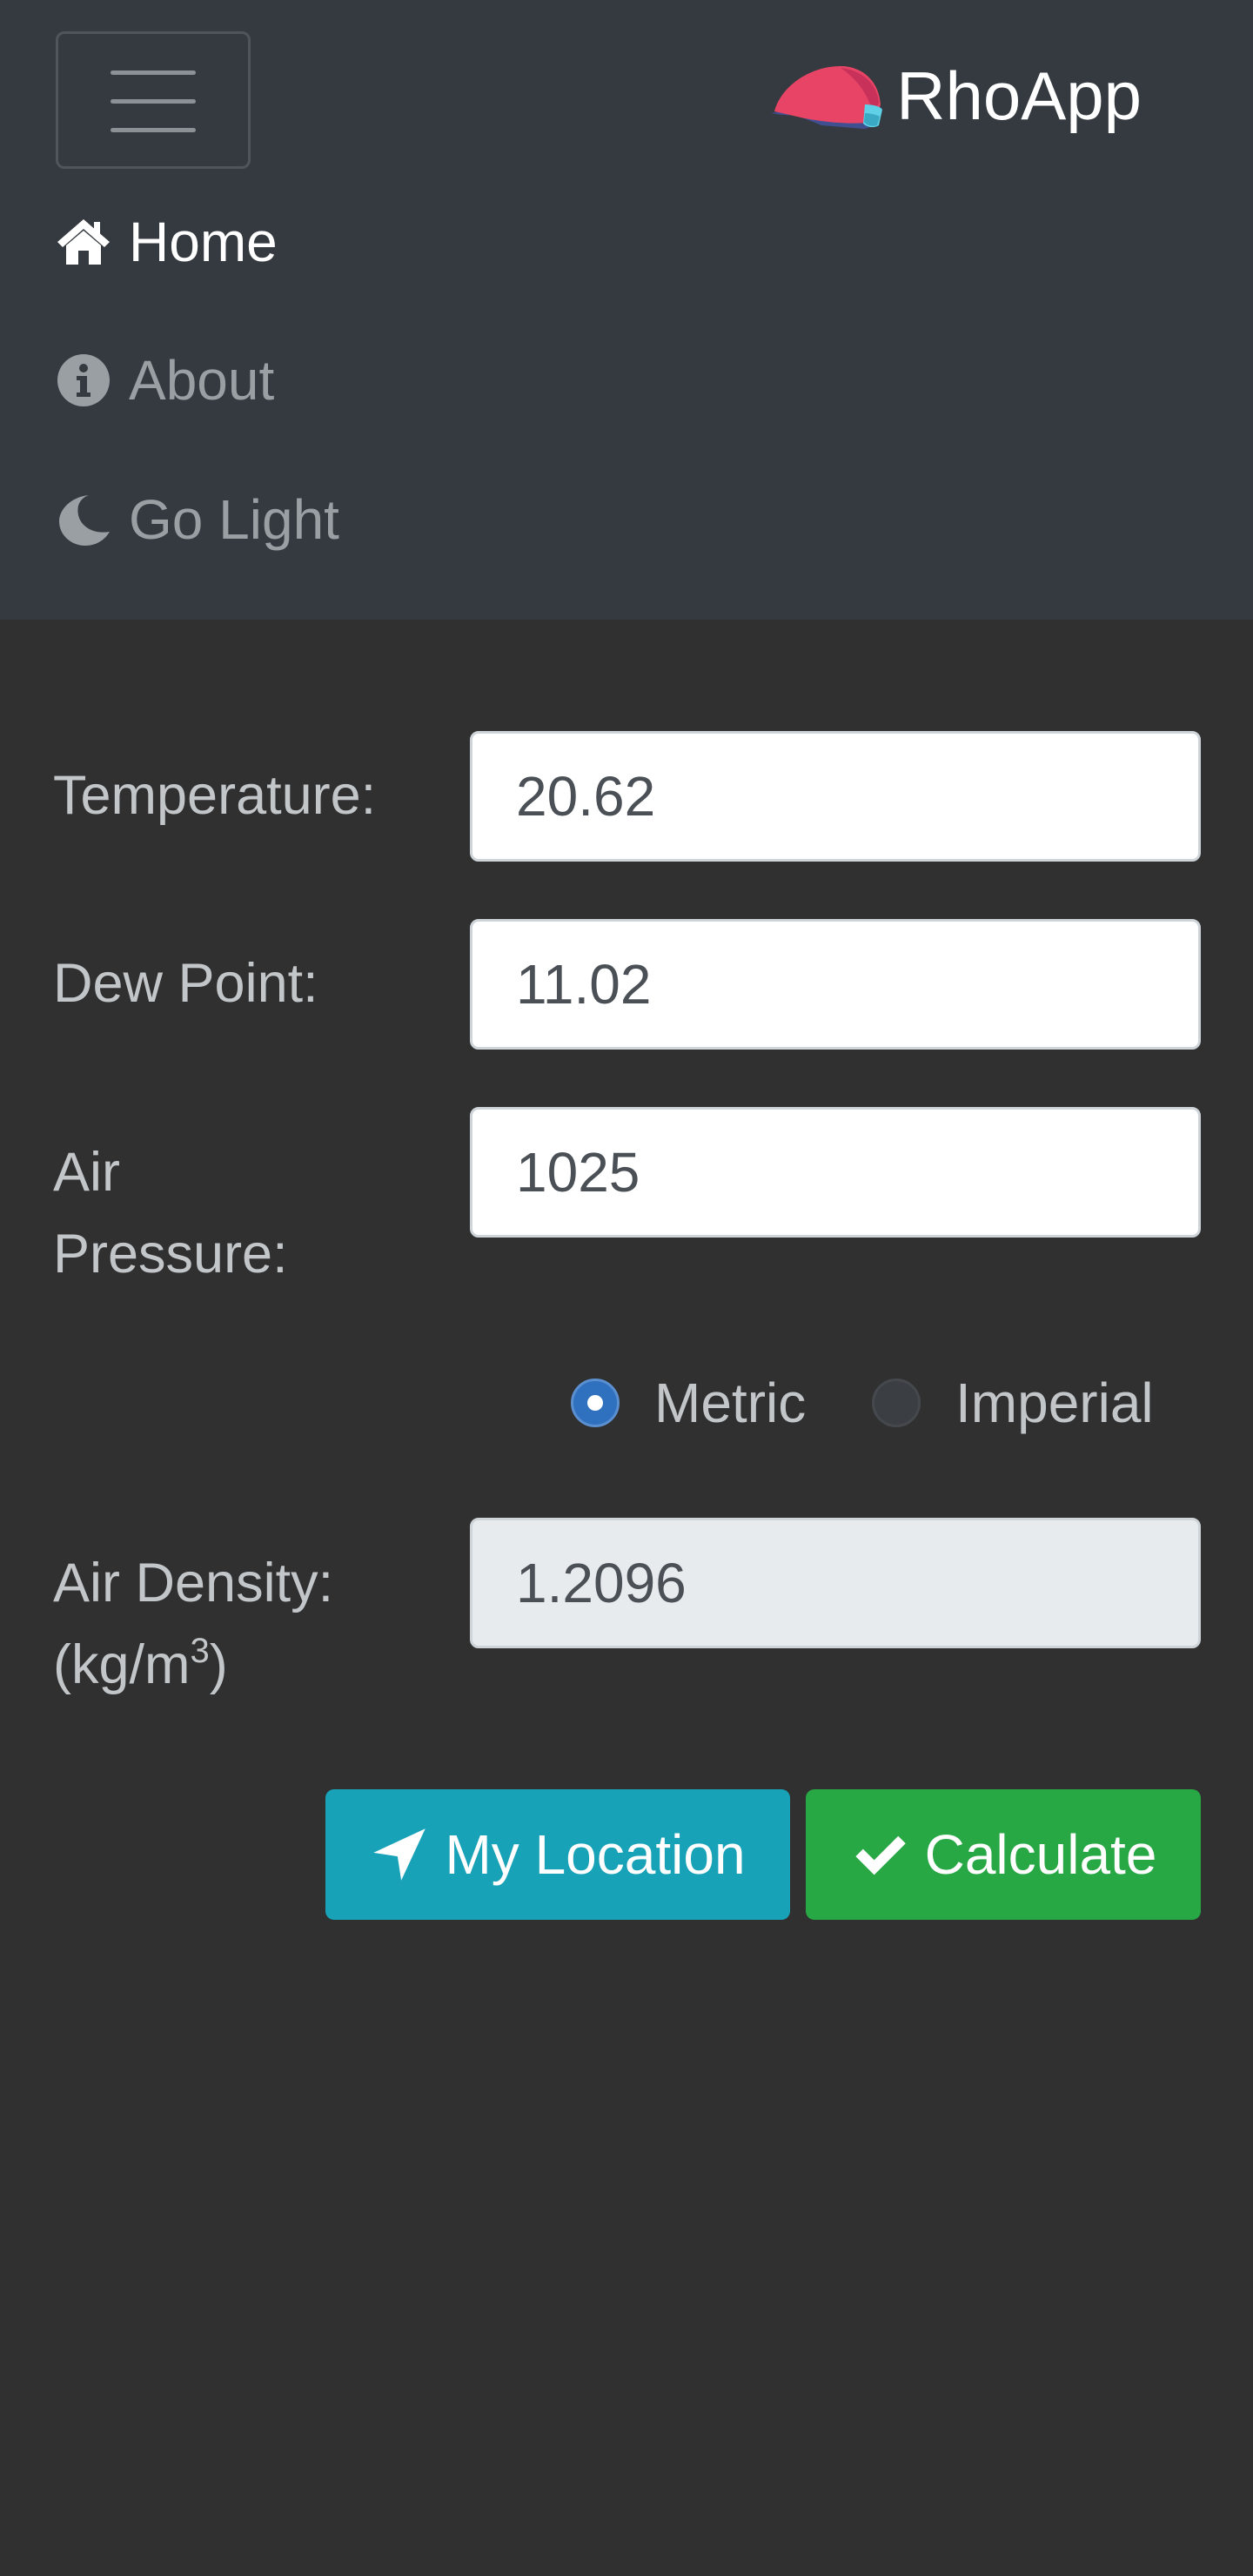  I want to click on nav-item-about: About, so click(165, 380).